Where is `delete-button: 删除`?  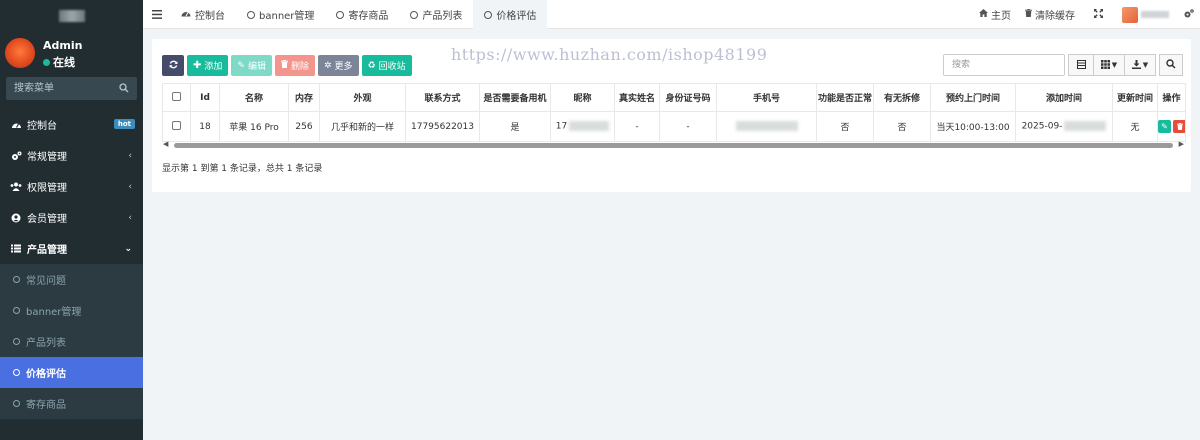
delete-button: 删除 is located at coordinates (294, 65).